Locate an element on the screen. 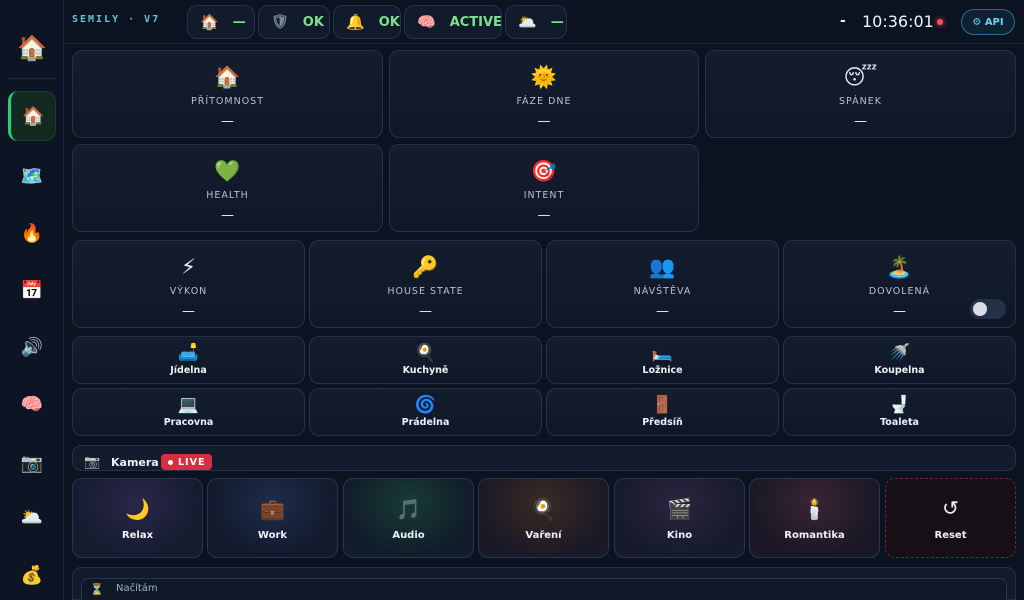 Image resolution: width=1024 pixels, height=600 pixels. room-label: Předsíň is located at coordinates (662, 422).